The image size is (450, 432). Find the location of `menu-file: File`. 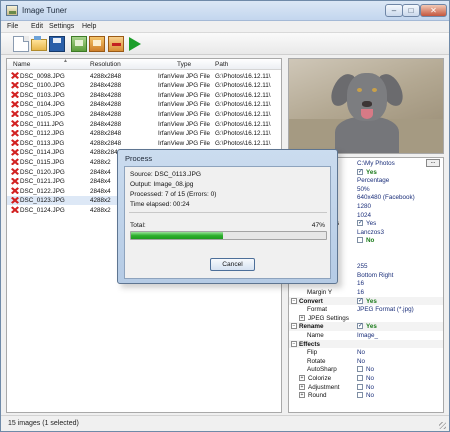

menu-file: File is located at coordinates (12, 26).